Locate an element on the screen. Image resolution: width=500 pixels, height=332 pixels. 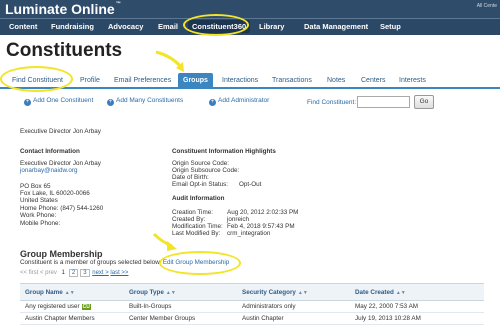
column-security-category: Security Category ▲▼ is located at coordinates (293, 292).